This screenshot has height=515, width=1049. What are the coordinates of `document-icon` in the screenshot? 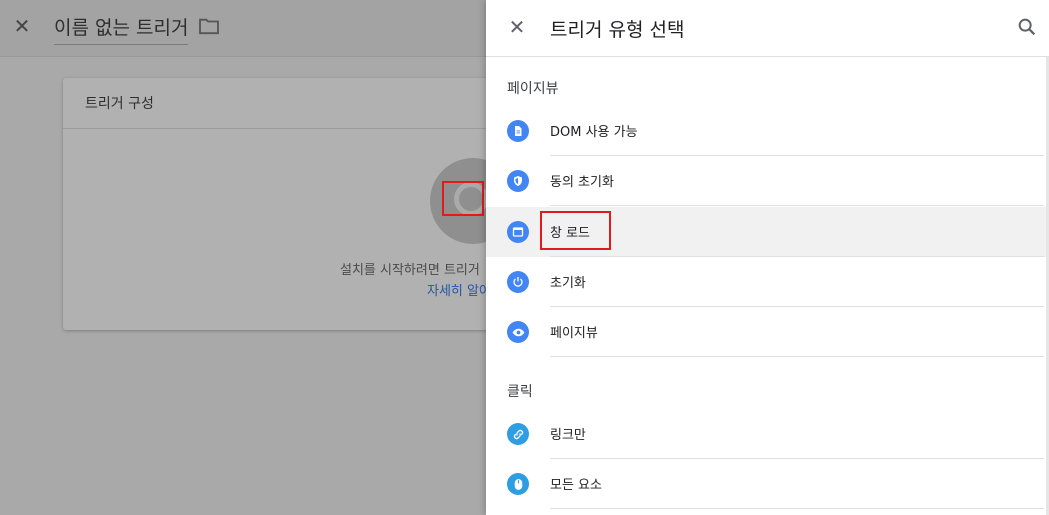 It's located at (518, 131).